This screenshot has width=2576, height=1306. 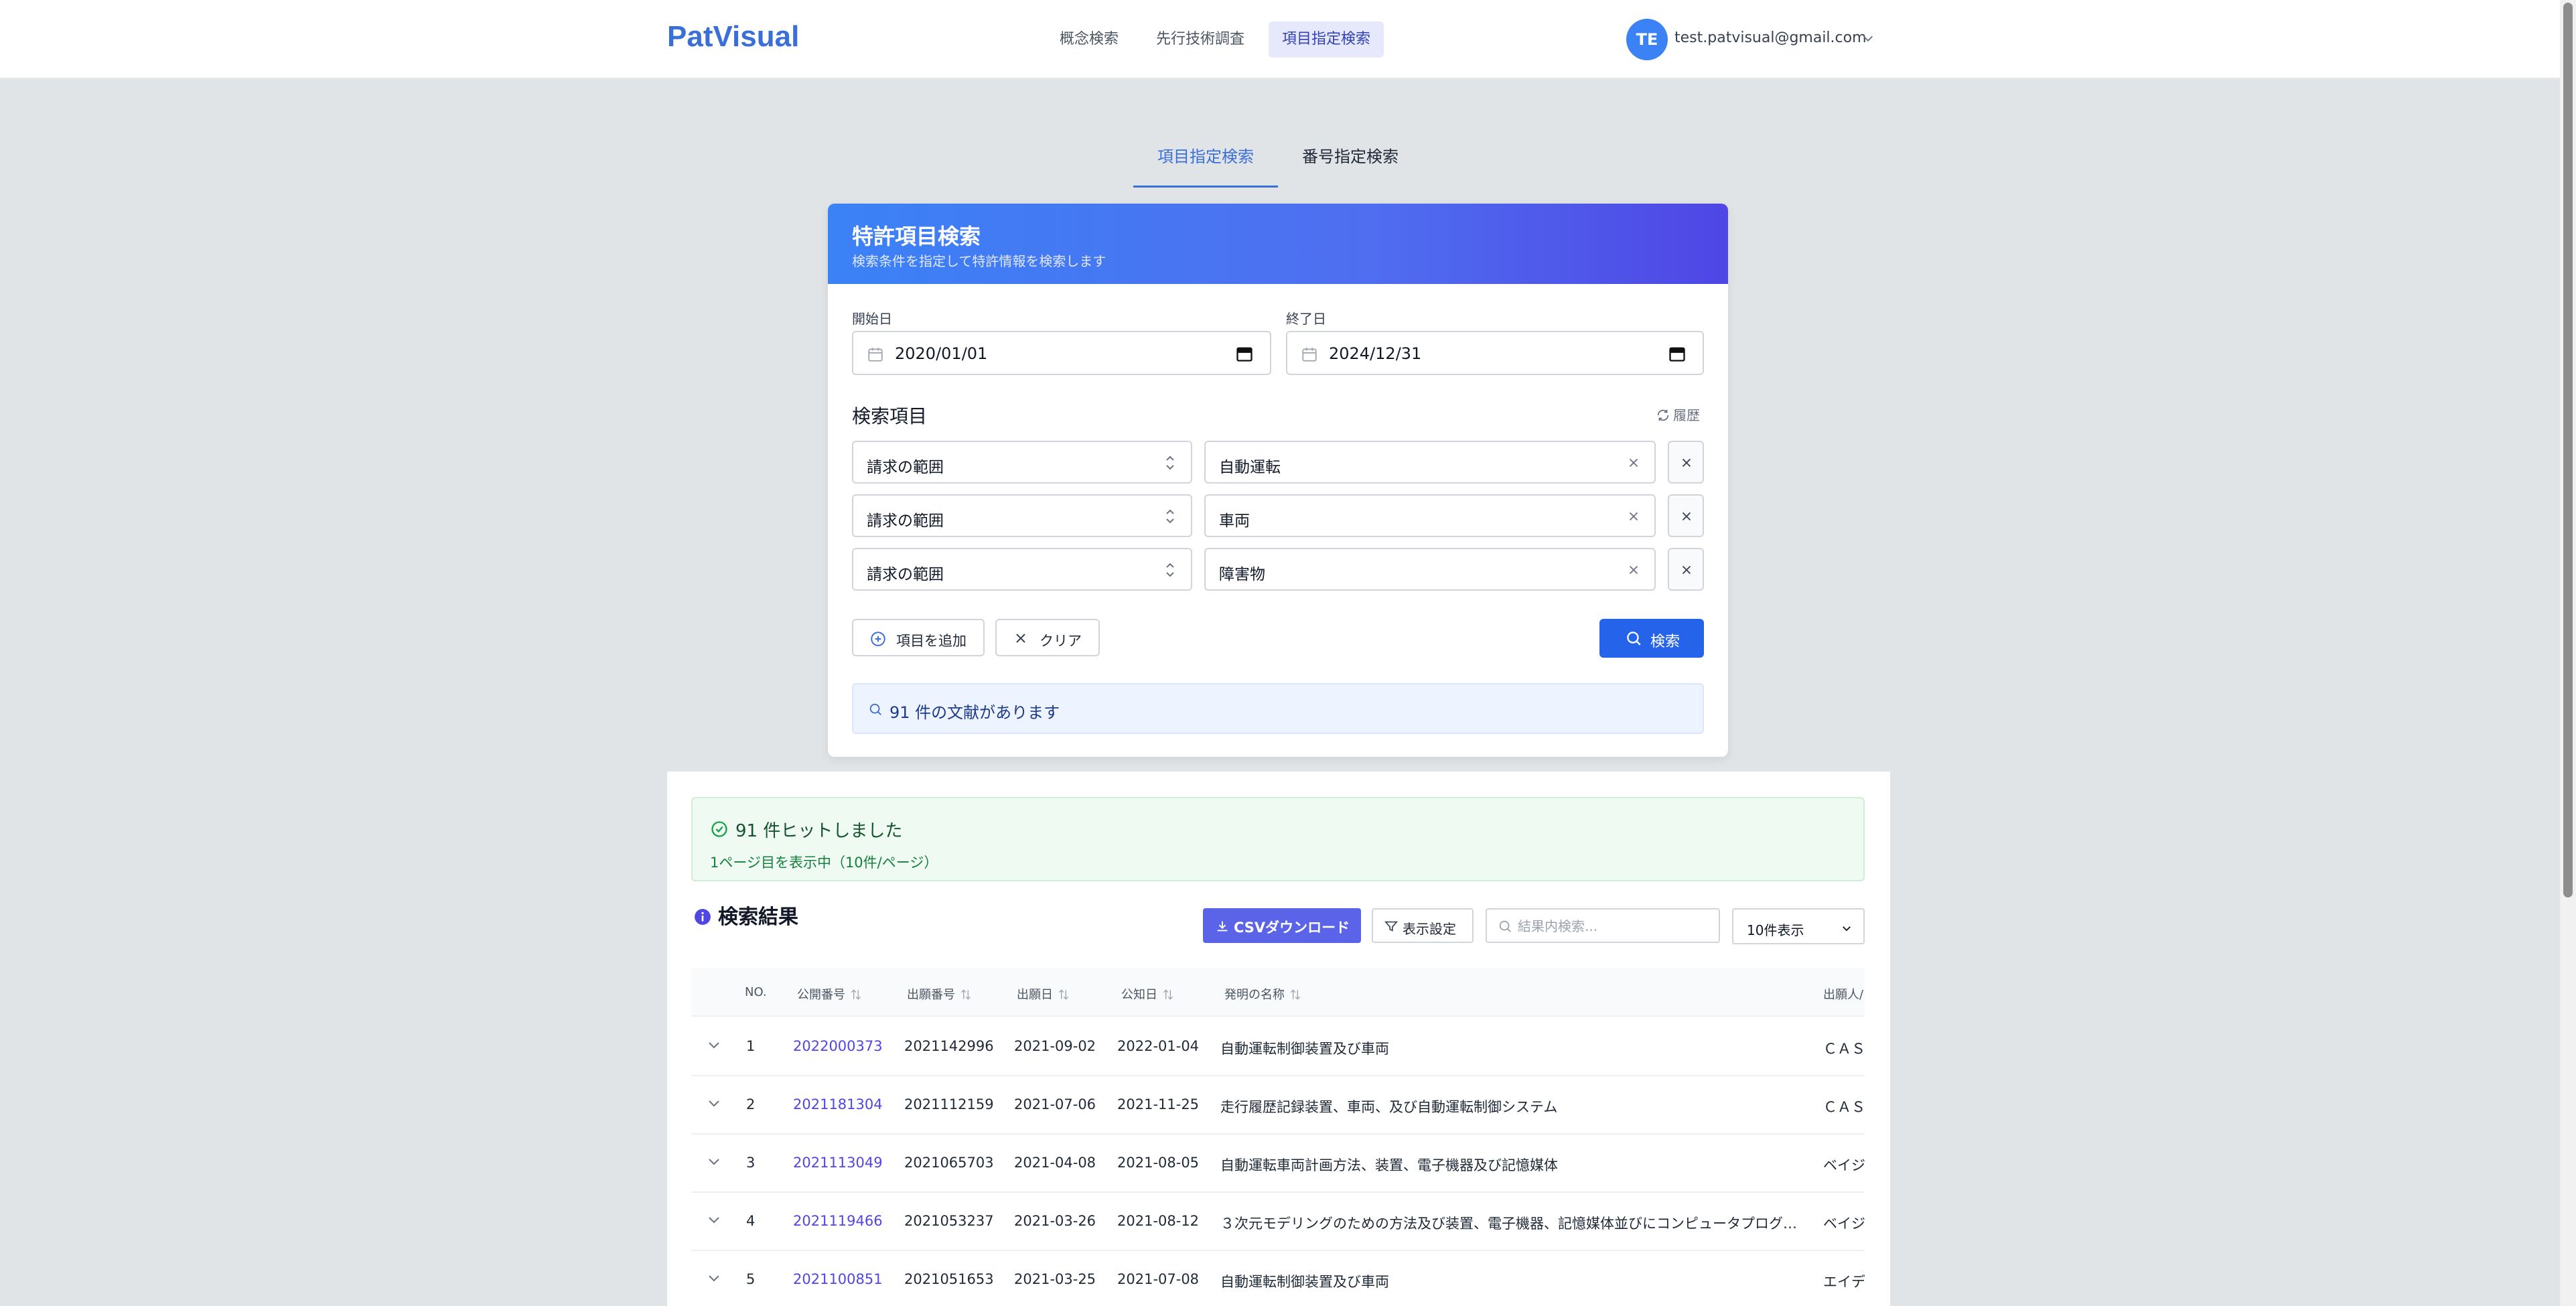 I want to click on filter-icon, so click(x=1391, y=926).